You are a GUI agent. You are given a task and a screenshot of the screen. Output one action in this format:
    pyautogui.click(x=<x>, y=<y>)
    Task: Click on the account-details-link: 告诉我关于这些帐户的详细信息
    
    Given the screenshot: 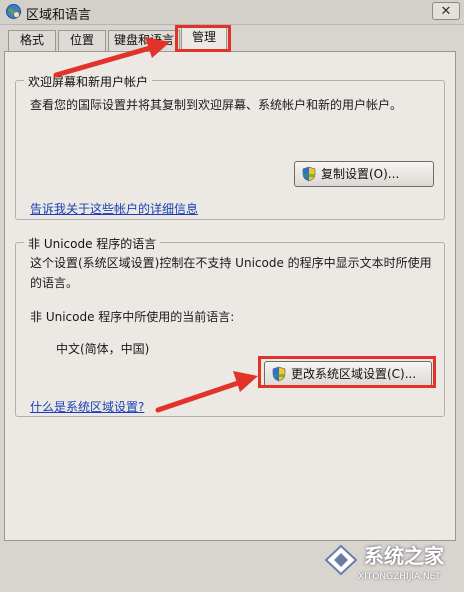 What is the action you would take?
    pyautogui.click(x=114, y=208)
    